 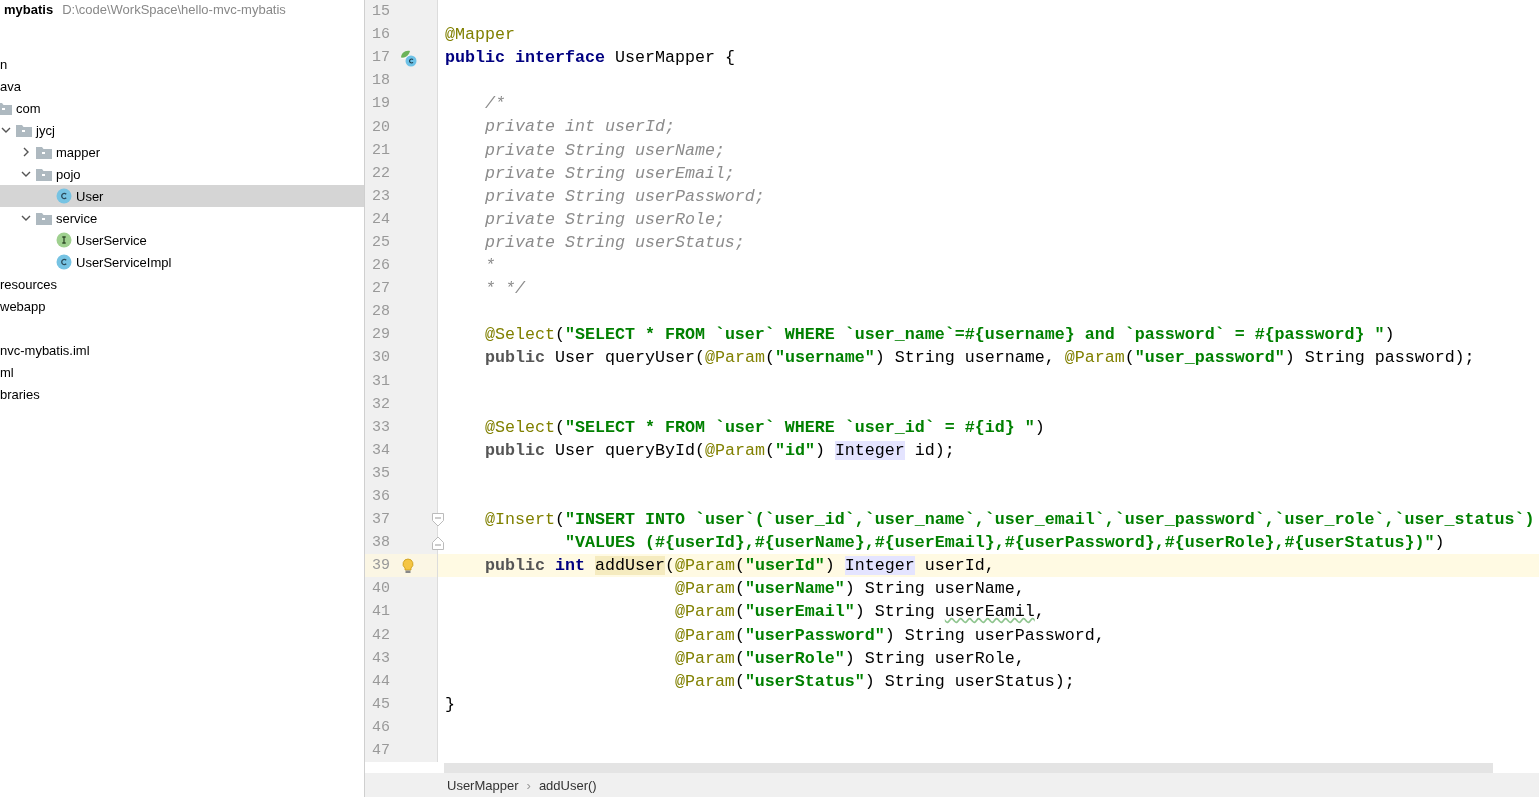 I want to click on code-line: private String userStatus;, so click(x=614, y=242).